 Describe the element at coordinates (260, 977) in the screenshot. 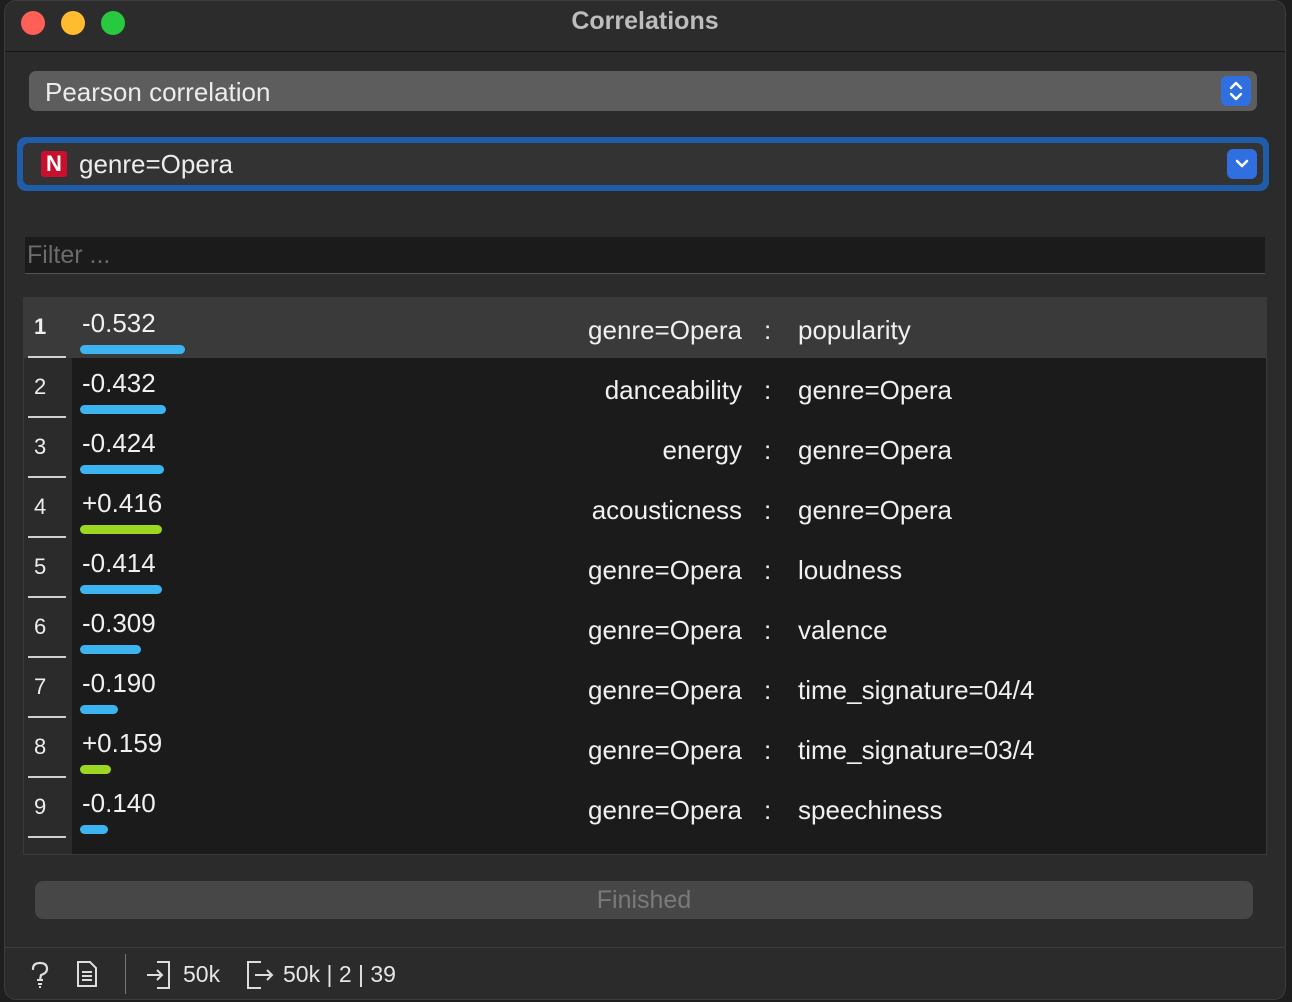

I see `output-icon` at that location.